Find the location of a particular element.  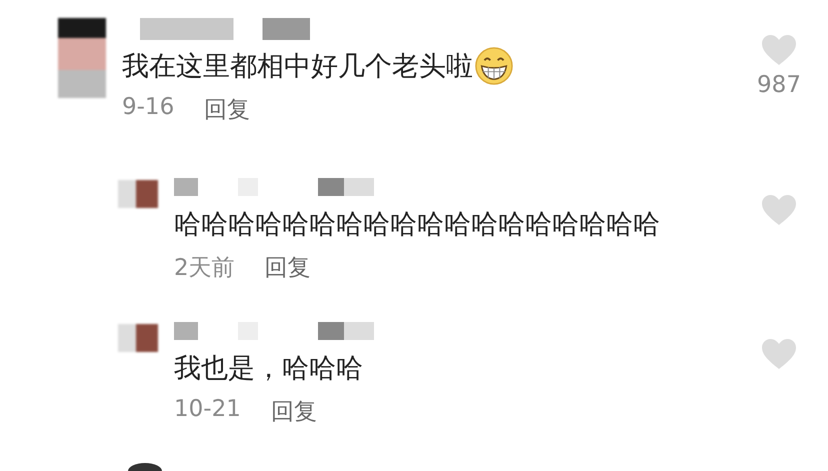

comment-text: 哈哈哈哈哈哈哈哈哈哈哈哈哈哈哈哈哈哈 is located at coordinates (417, 225).